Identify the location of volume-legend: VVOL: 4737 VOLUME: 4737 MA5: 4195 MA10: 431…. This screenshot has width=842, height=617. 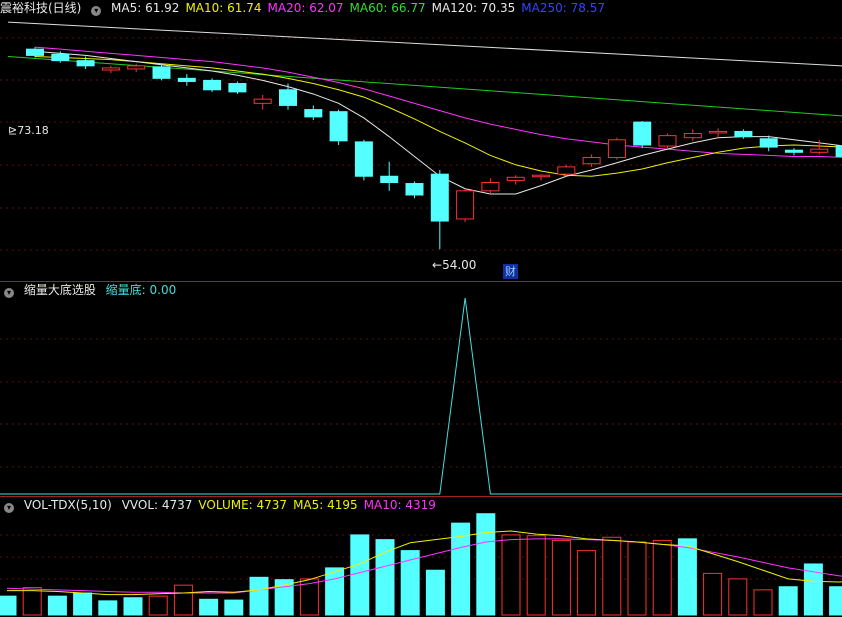
(282, 505).